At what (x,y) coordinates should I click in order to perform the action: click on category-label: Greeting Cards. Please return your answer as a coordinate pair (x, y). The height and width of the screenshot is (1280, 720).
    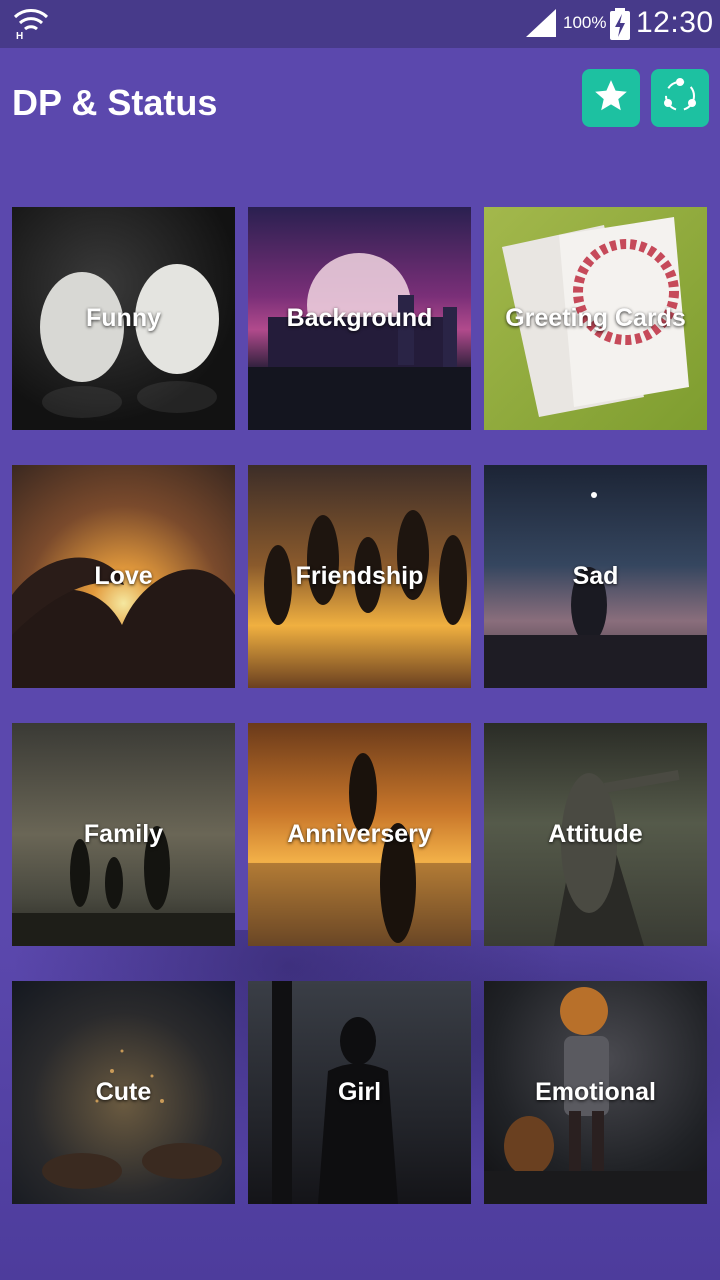
    Looking at the image, I should click on (595, 318).